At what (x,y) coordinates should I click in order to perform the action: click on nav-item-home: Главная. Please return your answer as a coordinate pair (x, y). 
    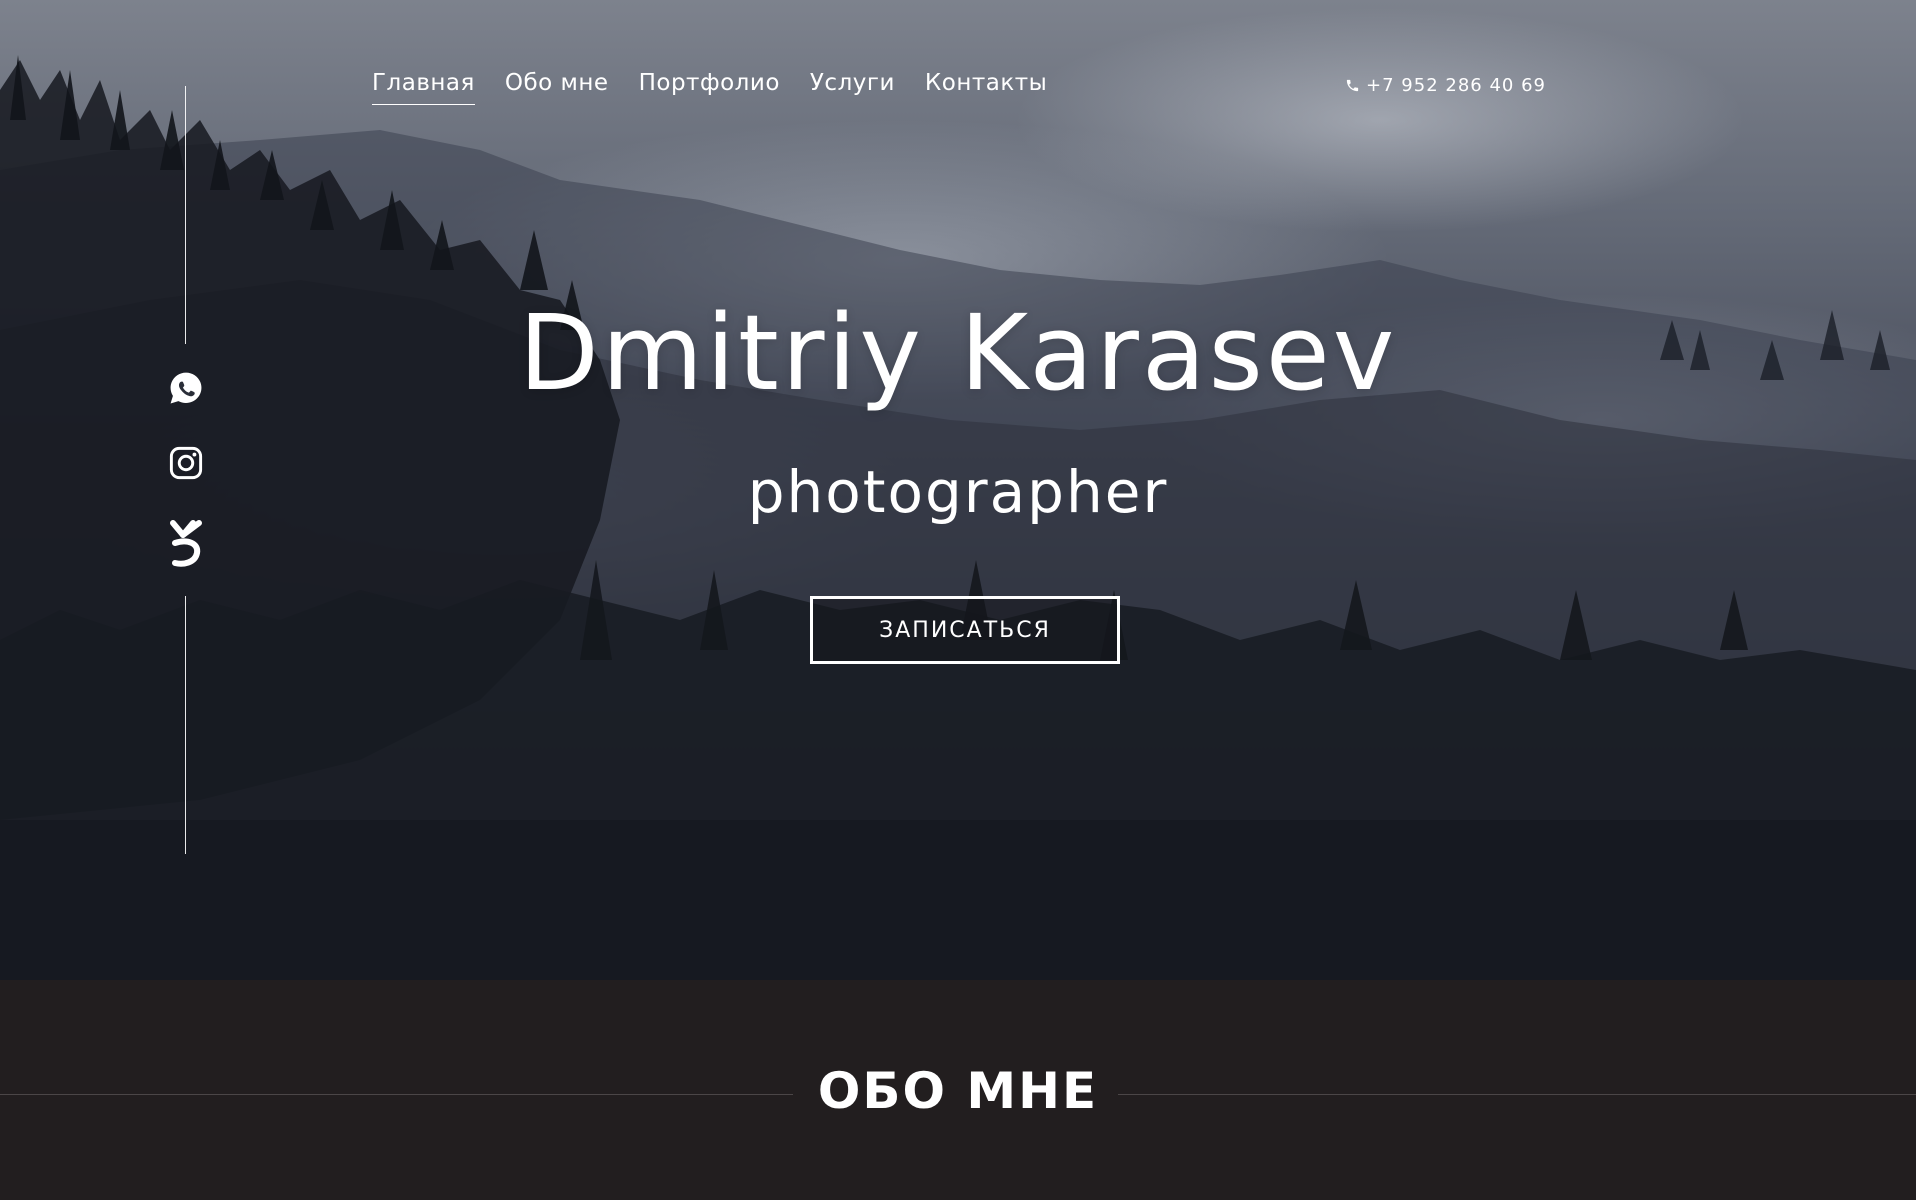
    Looking at the image, I should click on (423, 87).